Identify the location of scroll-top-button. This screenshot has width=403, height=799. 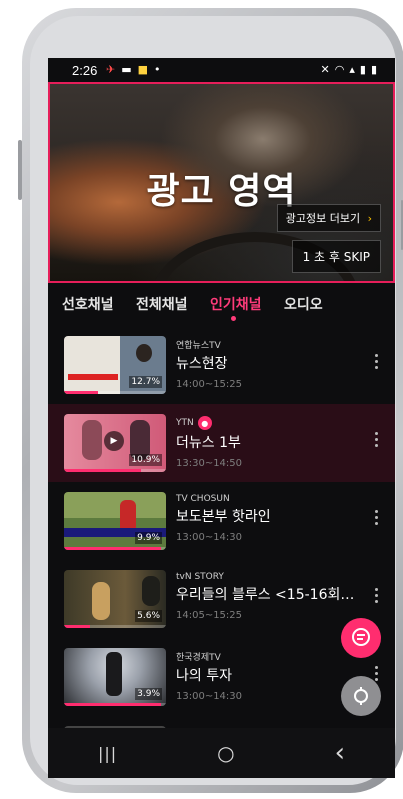
(361, 696).